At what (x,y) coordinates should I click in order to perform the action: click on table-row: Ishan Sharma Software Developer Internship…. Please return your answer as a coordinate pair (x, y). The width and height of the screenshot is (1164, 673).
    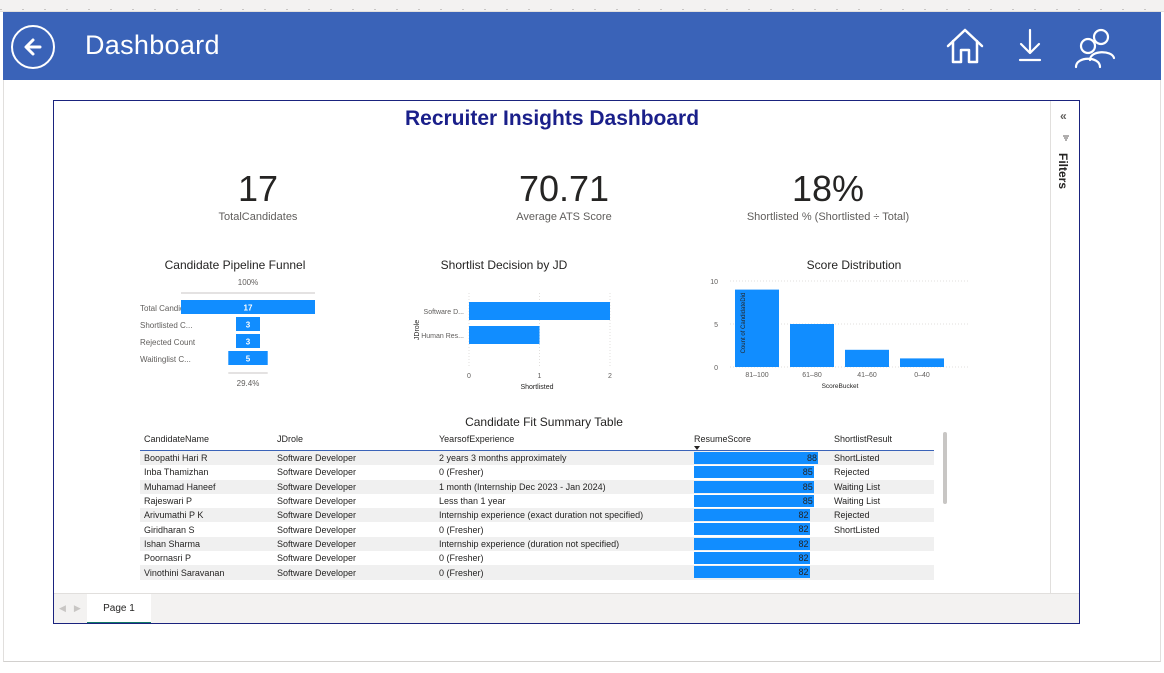
    Looking at the image, I should click on (537, 544).